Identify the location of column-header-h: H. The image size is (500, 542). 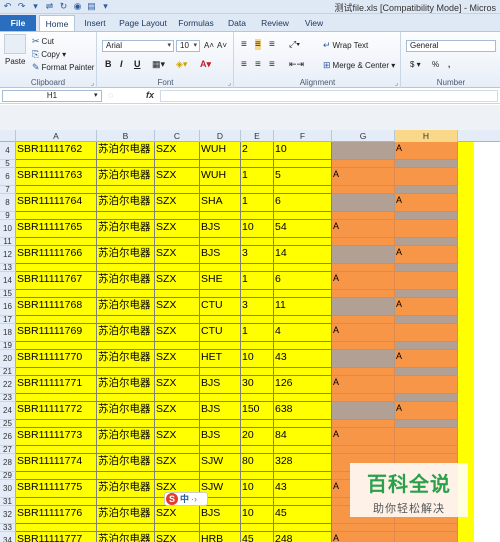
(426, 136).